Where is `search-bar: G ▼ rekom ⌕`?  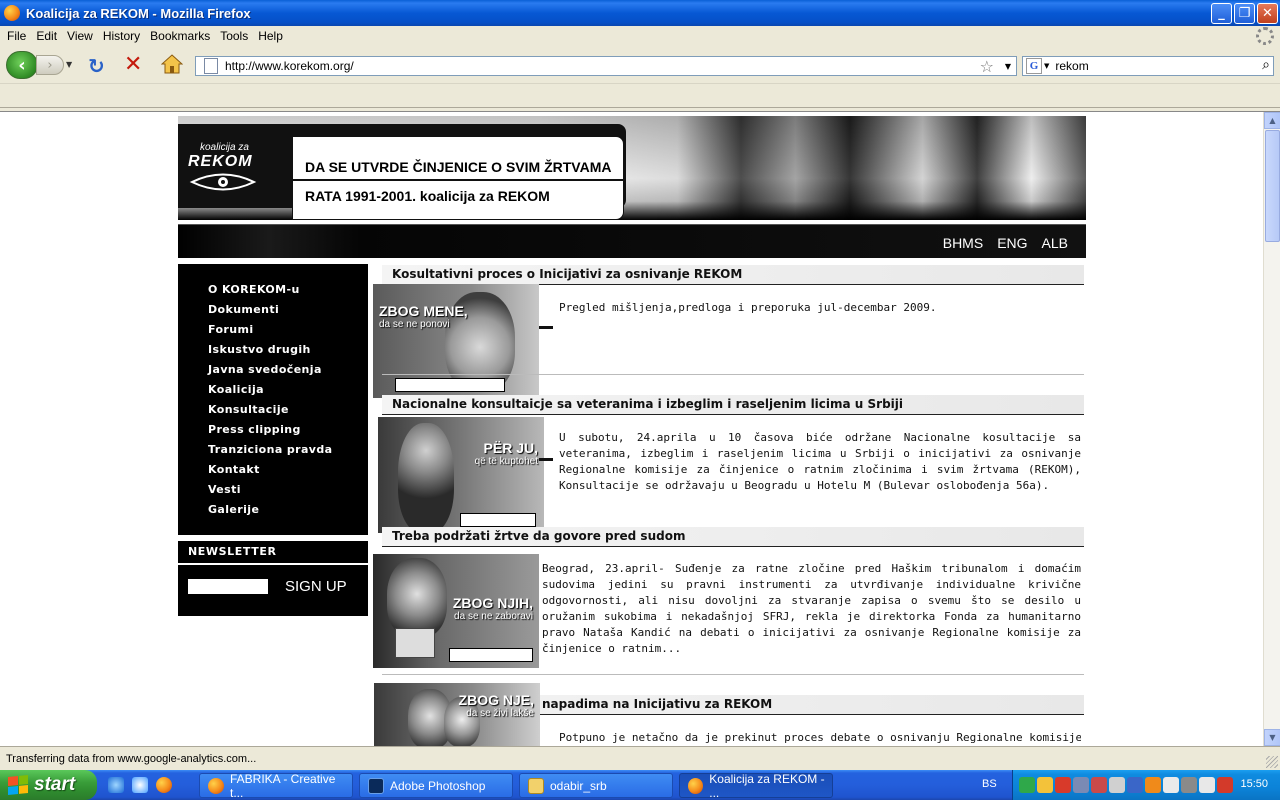
search-bar: G ▼ rekom ⌕ is located at coordinates (1148, 66).